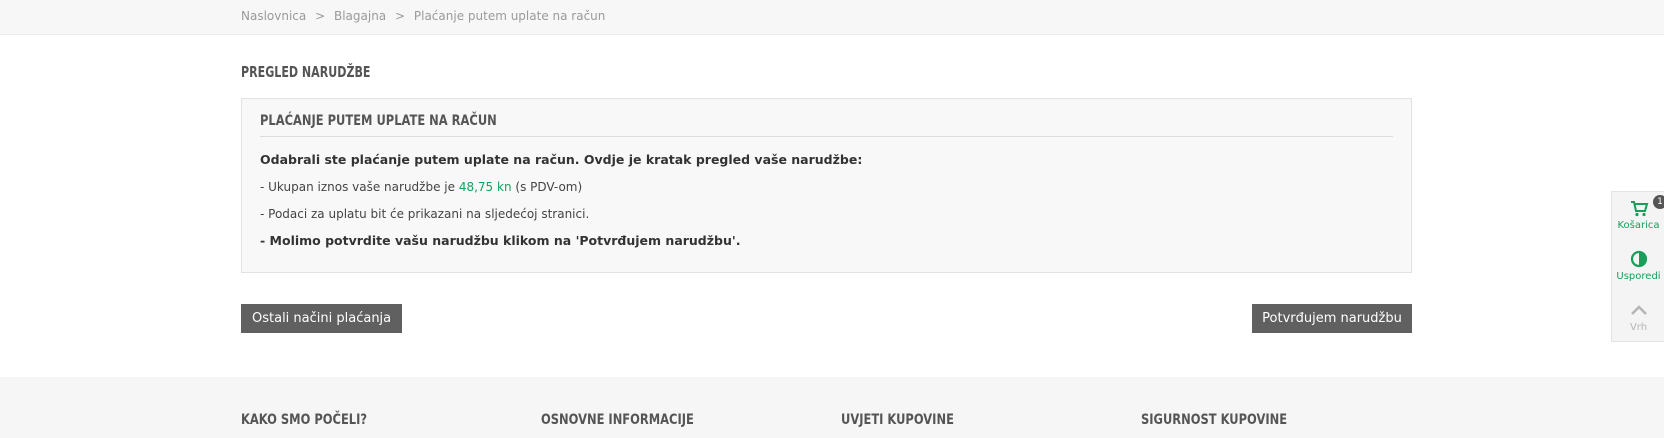 The width and height of the screenshot is (1664, 438). What do you see at coordinates (826, 136) in the screenshot?
I see `panel-divider` at bounding box center [826, 136].